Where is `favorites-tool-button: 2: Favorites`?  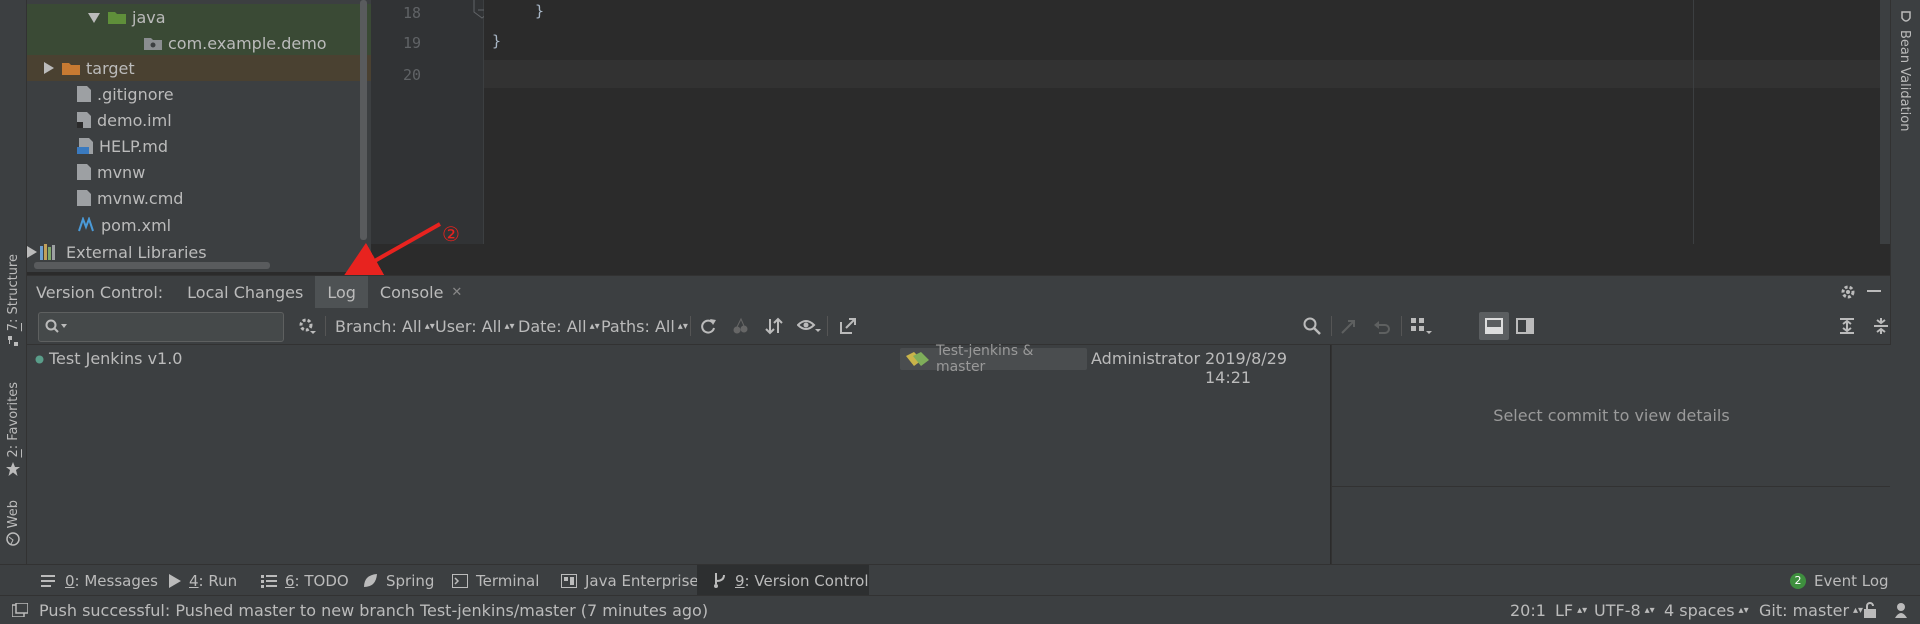
favorites-tool-button: 2: Favorites is located at coordinates (13, 429).